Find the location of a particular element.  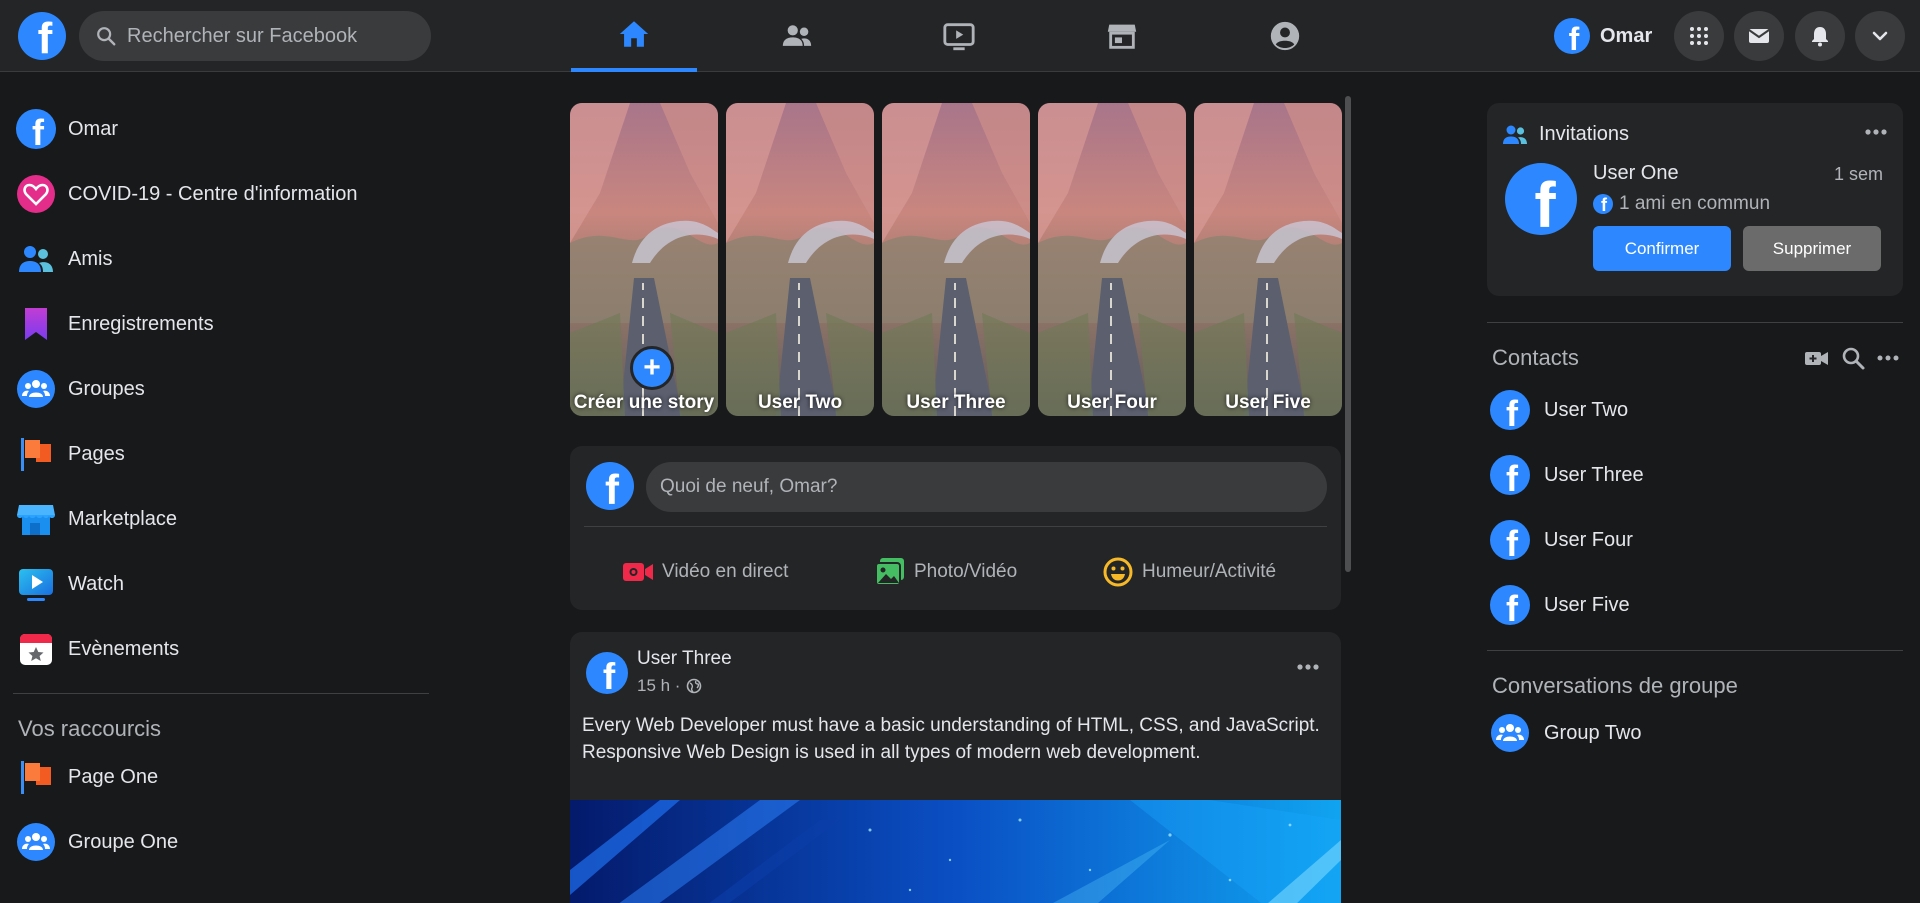

profile-name: Omar is located at coordinates (1626, 35).